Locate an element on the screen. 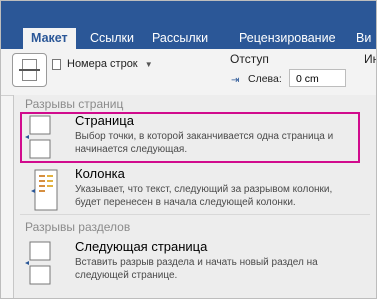  indent-label: Отступ is located at coordinates (249, 59).